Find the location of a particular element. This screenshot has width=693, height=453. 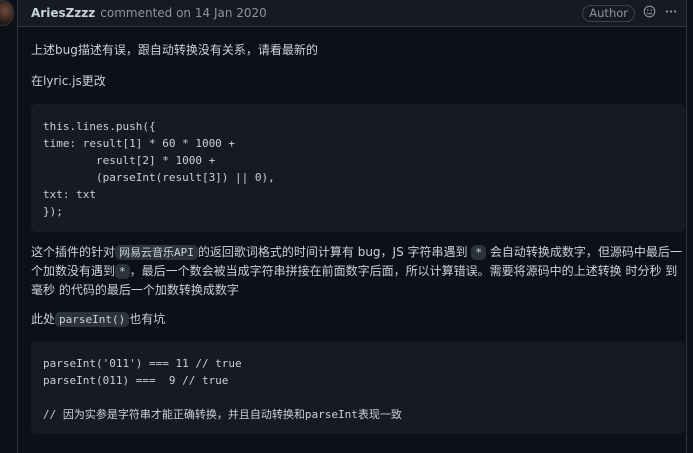

parseint-text-2: 也有坑 is located at coordinates (147, 319).